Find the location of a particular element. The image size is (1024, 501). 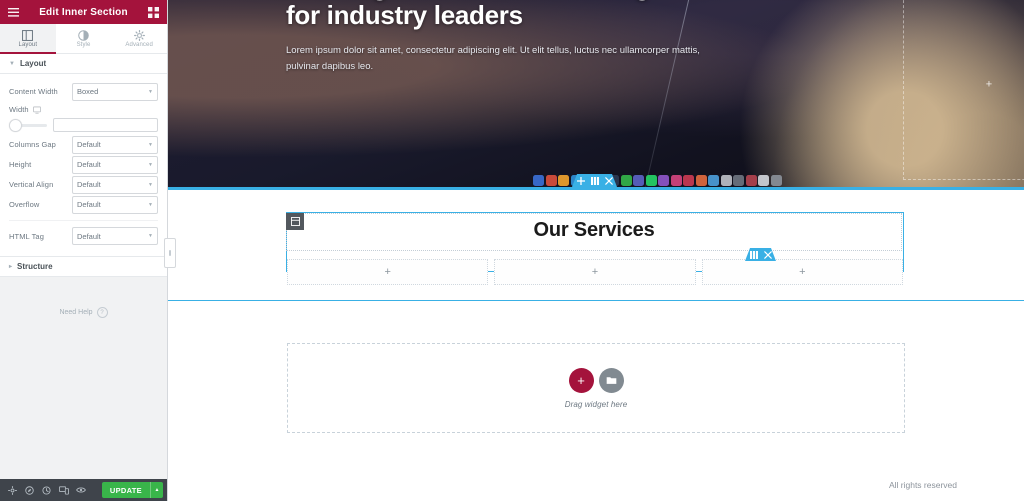

preview-changes-icon is located at coordinates (80, 490).